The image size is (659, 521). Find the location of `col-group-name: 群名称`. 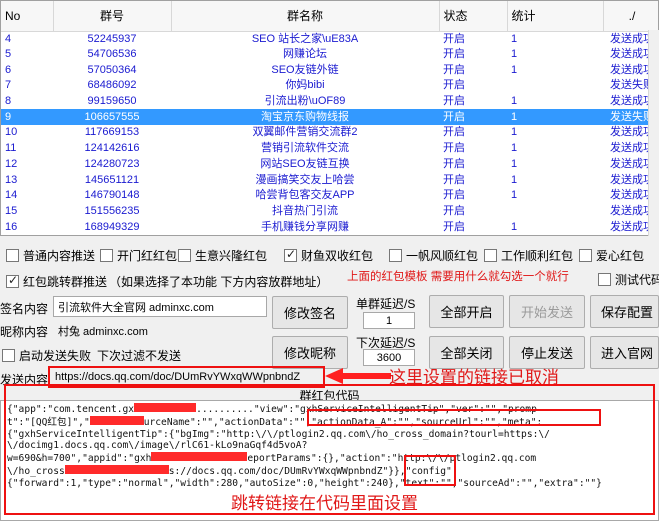

col-group-name: 群名称 is located at coordinates (305, 16).